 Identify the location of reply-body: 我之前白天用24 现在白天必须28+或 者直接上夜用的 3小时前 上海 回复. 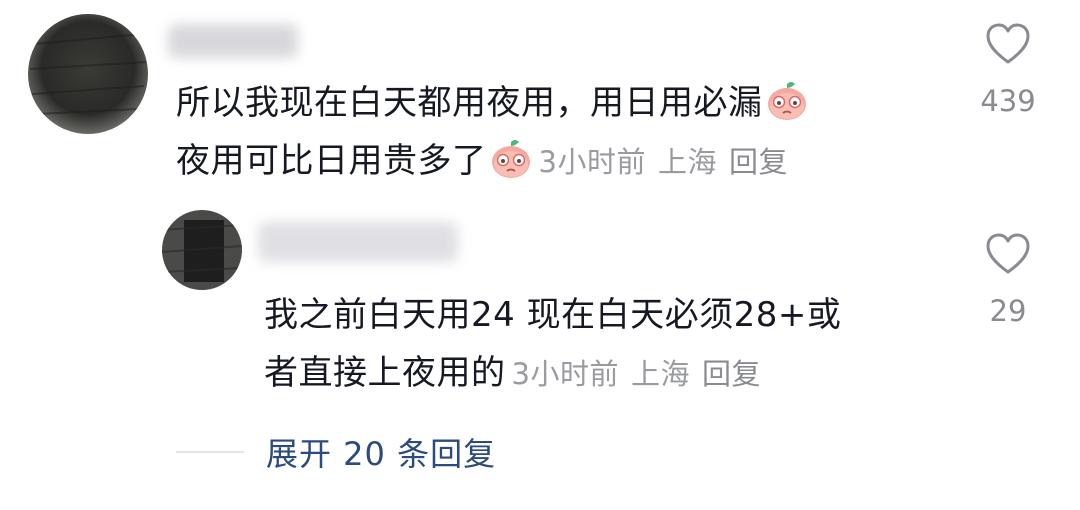
(604, 344).